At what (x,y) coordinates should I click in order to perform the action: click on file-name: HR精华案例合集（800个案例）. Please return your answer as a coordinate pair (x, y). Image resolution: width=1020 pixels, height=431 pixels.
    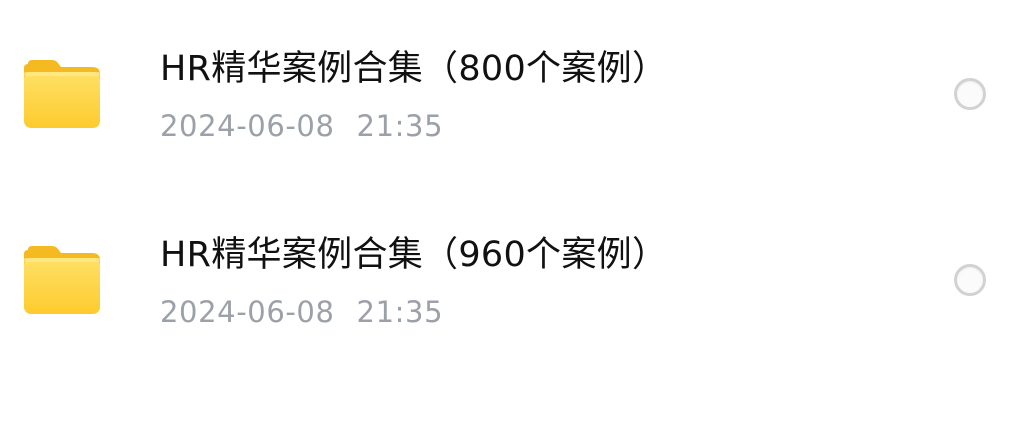
    Looking at the image, I should click on (414, 69).